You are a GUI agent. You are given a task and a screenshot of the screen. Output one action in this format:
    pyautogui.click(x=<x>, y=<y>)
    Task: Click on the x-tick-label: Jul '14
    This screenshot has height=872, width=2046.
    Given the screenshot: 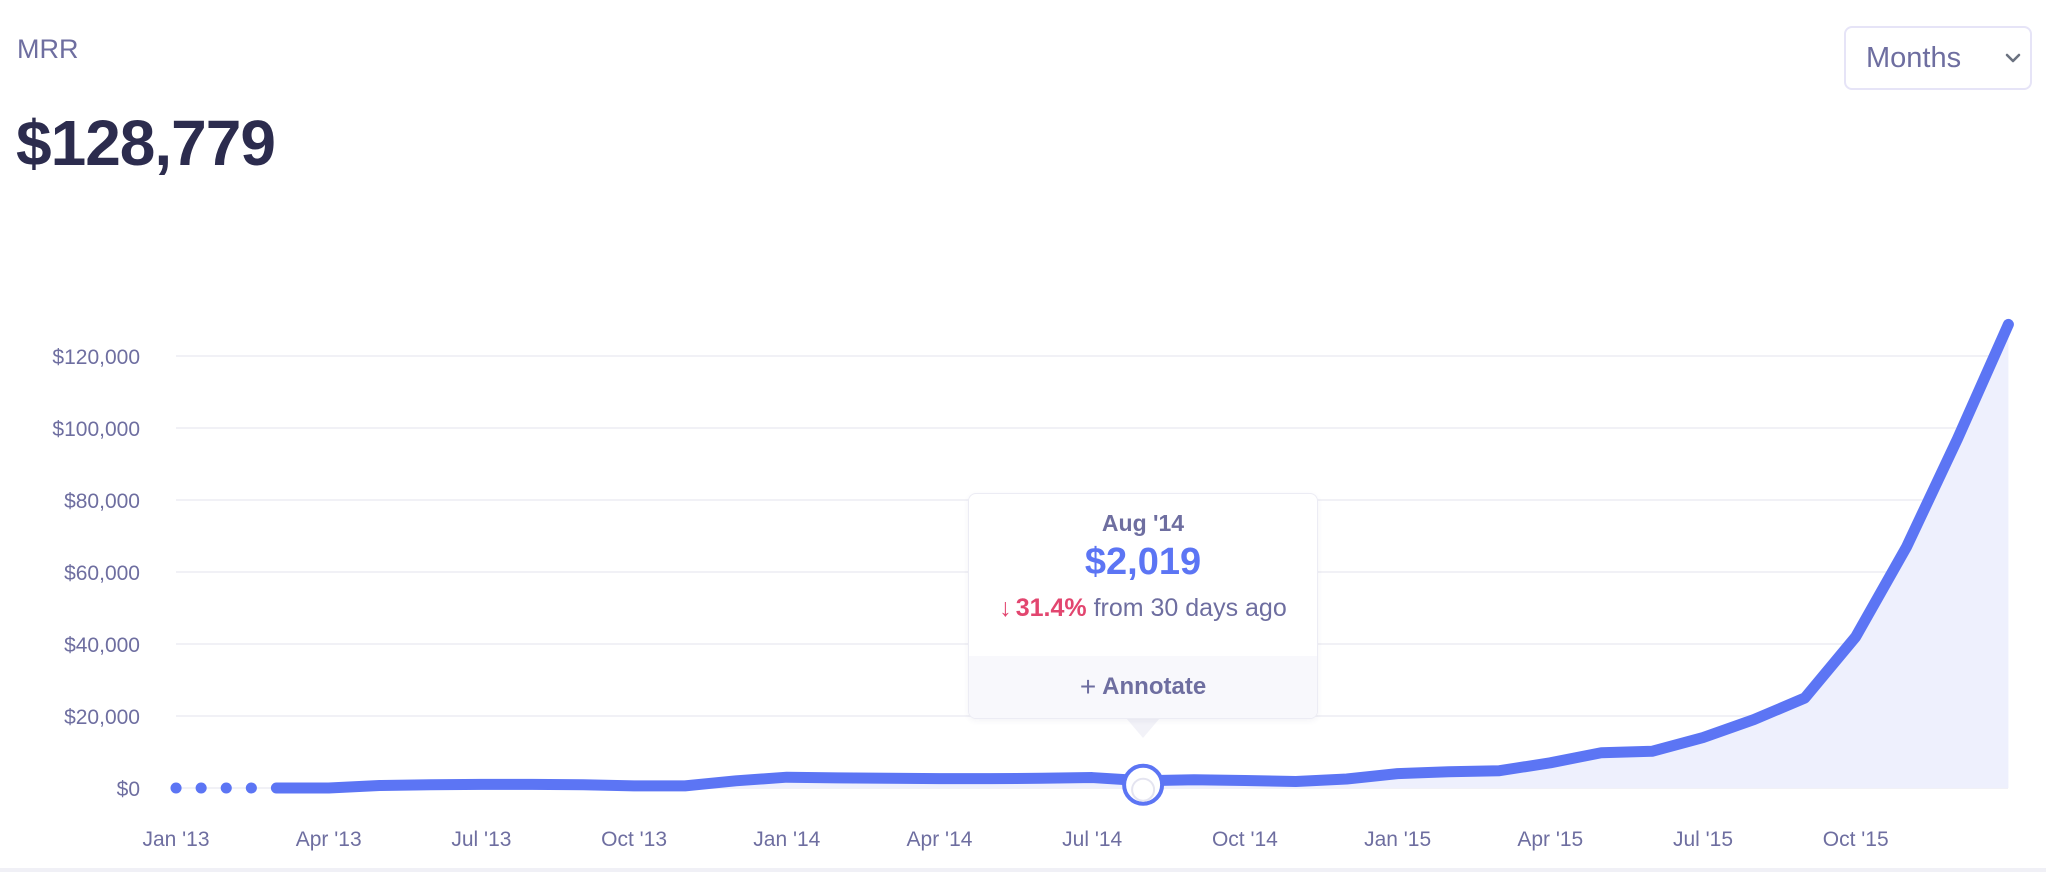 What is the action you would take?
    pyautogui.click(x=1092, y=839)
    